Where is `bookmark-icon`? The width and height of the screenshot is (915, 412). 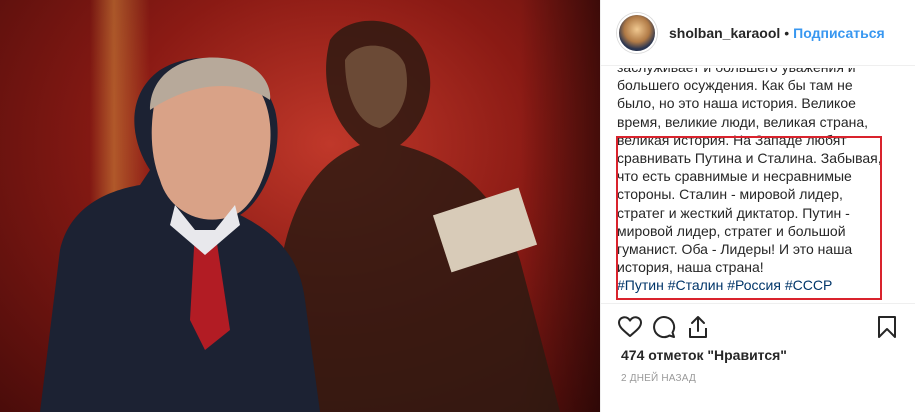 bookmark-icon is located at coordinates (887, 326).